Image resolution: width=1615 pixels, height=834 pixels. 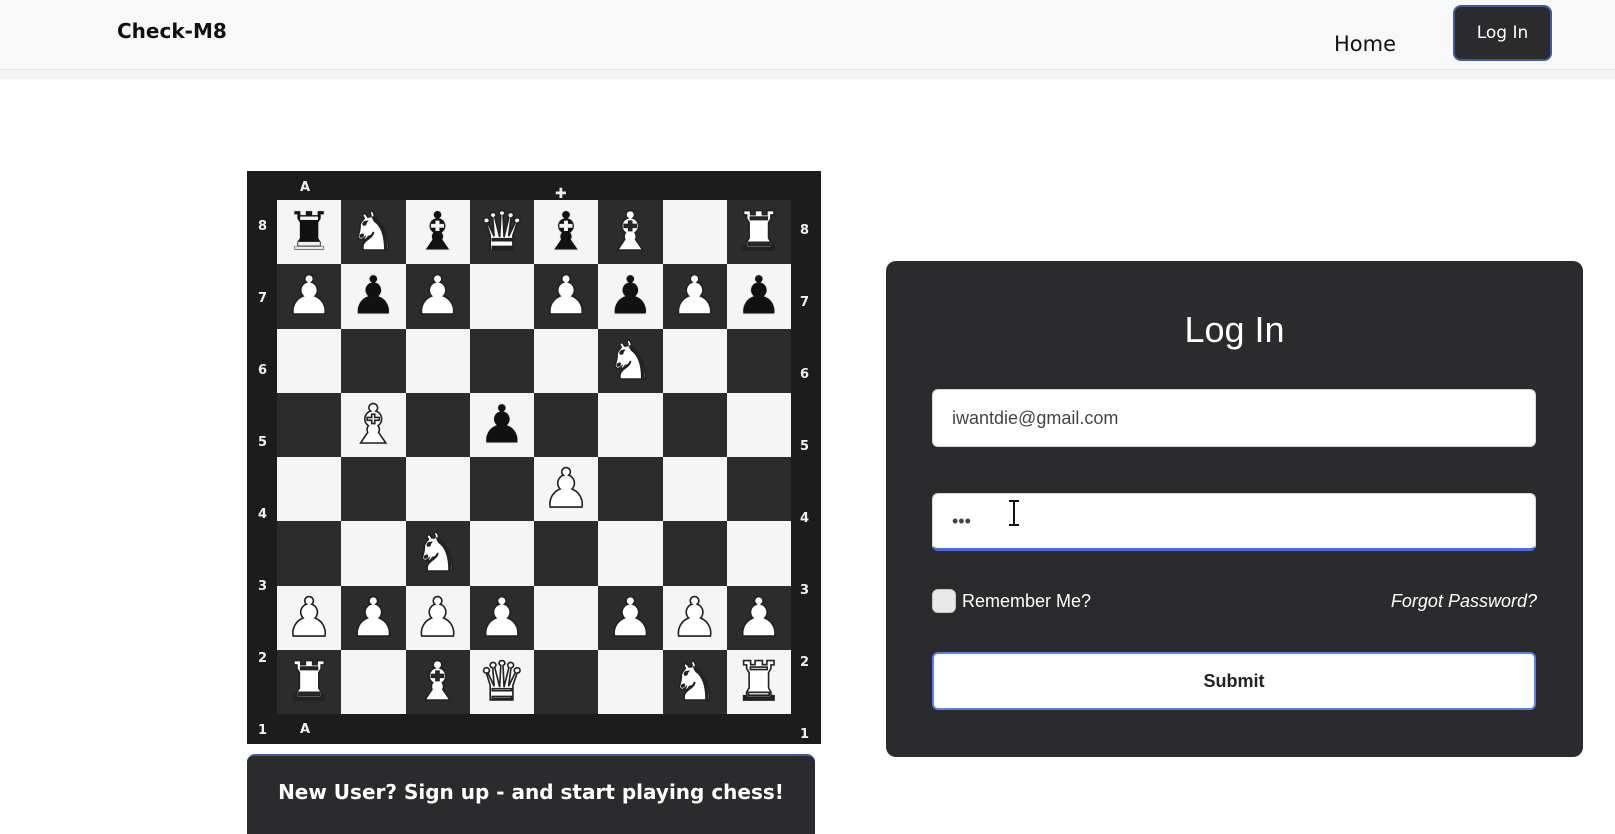 I want to click on password-field, so click(x=1234, y=522).